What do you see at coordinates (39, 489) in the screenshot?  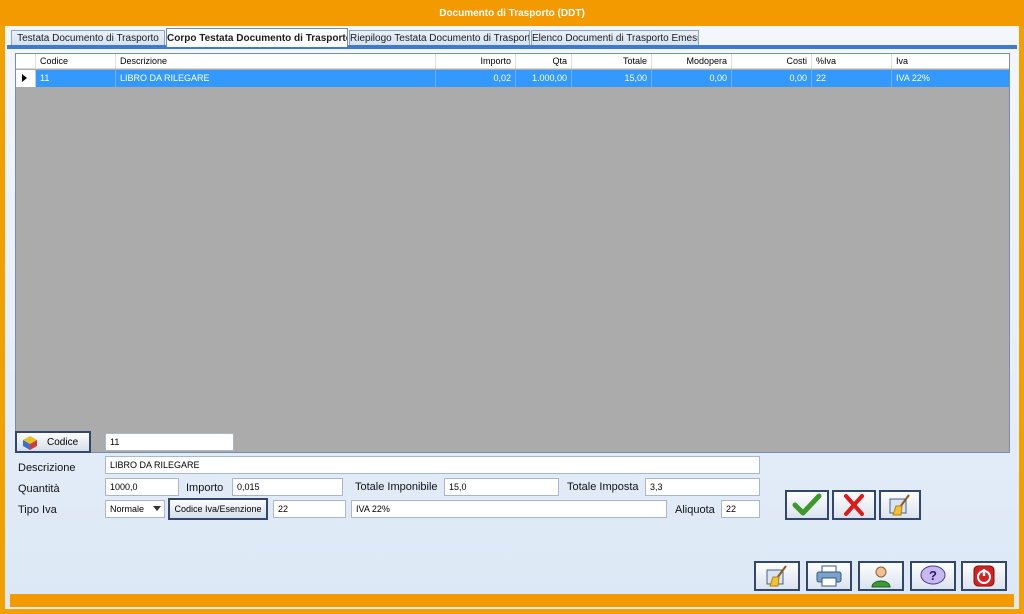 I see `quantita-label: Quantità` at bounding box center [39, 489].